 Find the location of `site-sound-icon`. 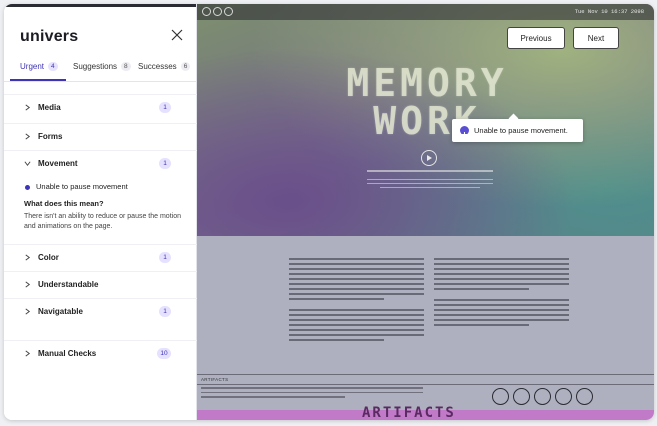

site-sound-icon is located at coordinates (228, 11).